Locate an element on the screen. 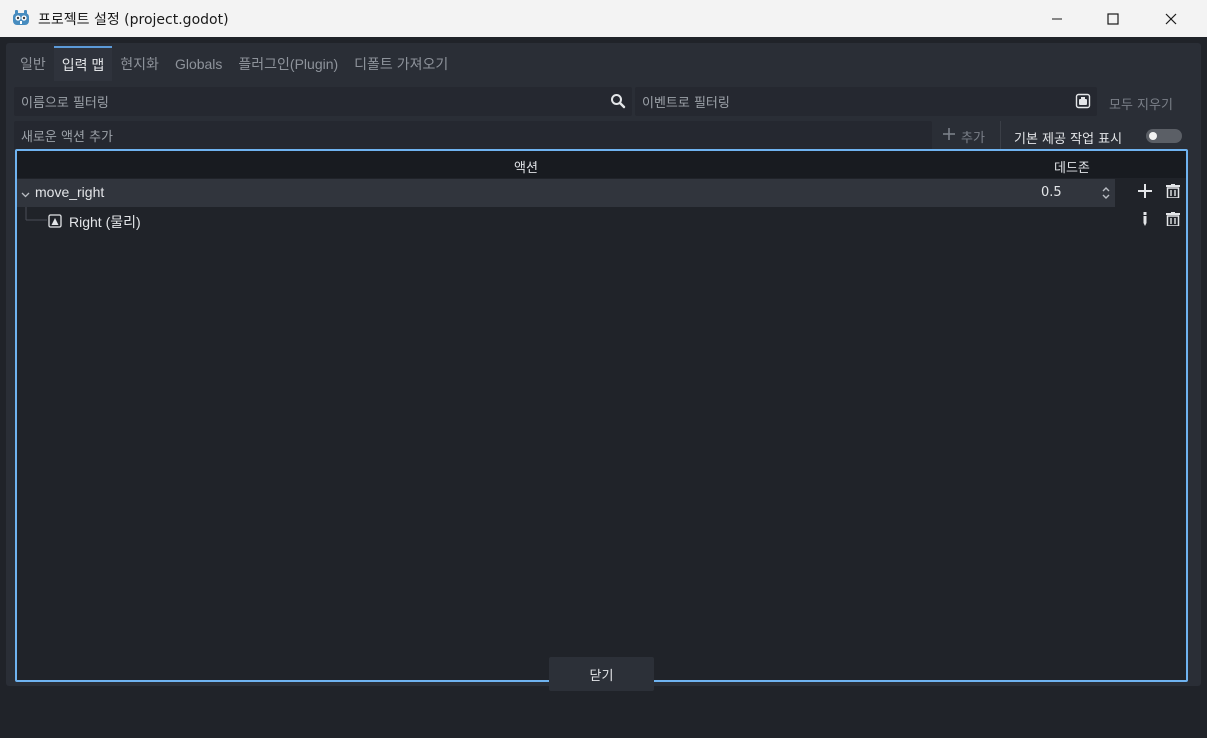 The image size is (1207, 738). close-window-button is located at coordinates (1171, 18).